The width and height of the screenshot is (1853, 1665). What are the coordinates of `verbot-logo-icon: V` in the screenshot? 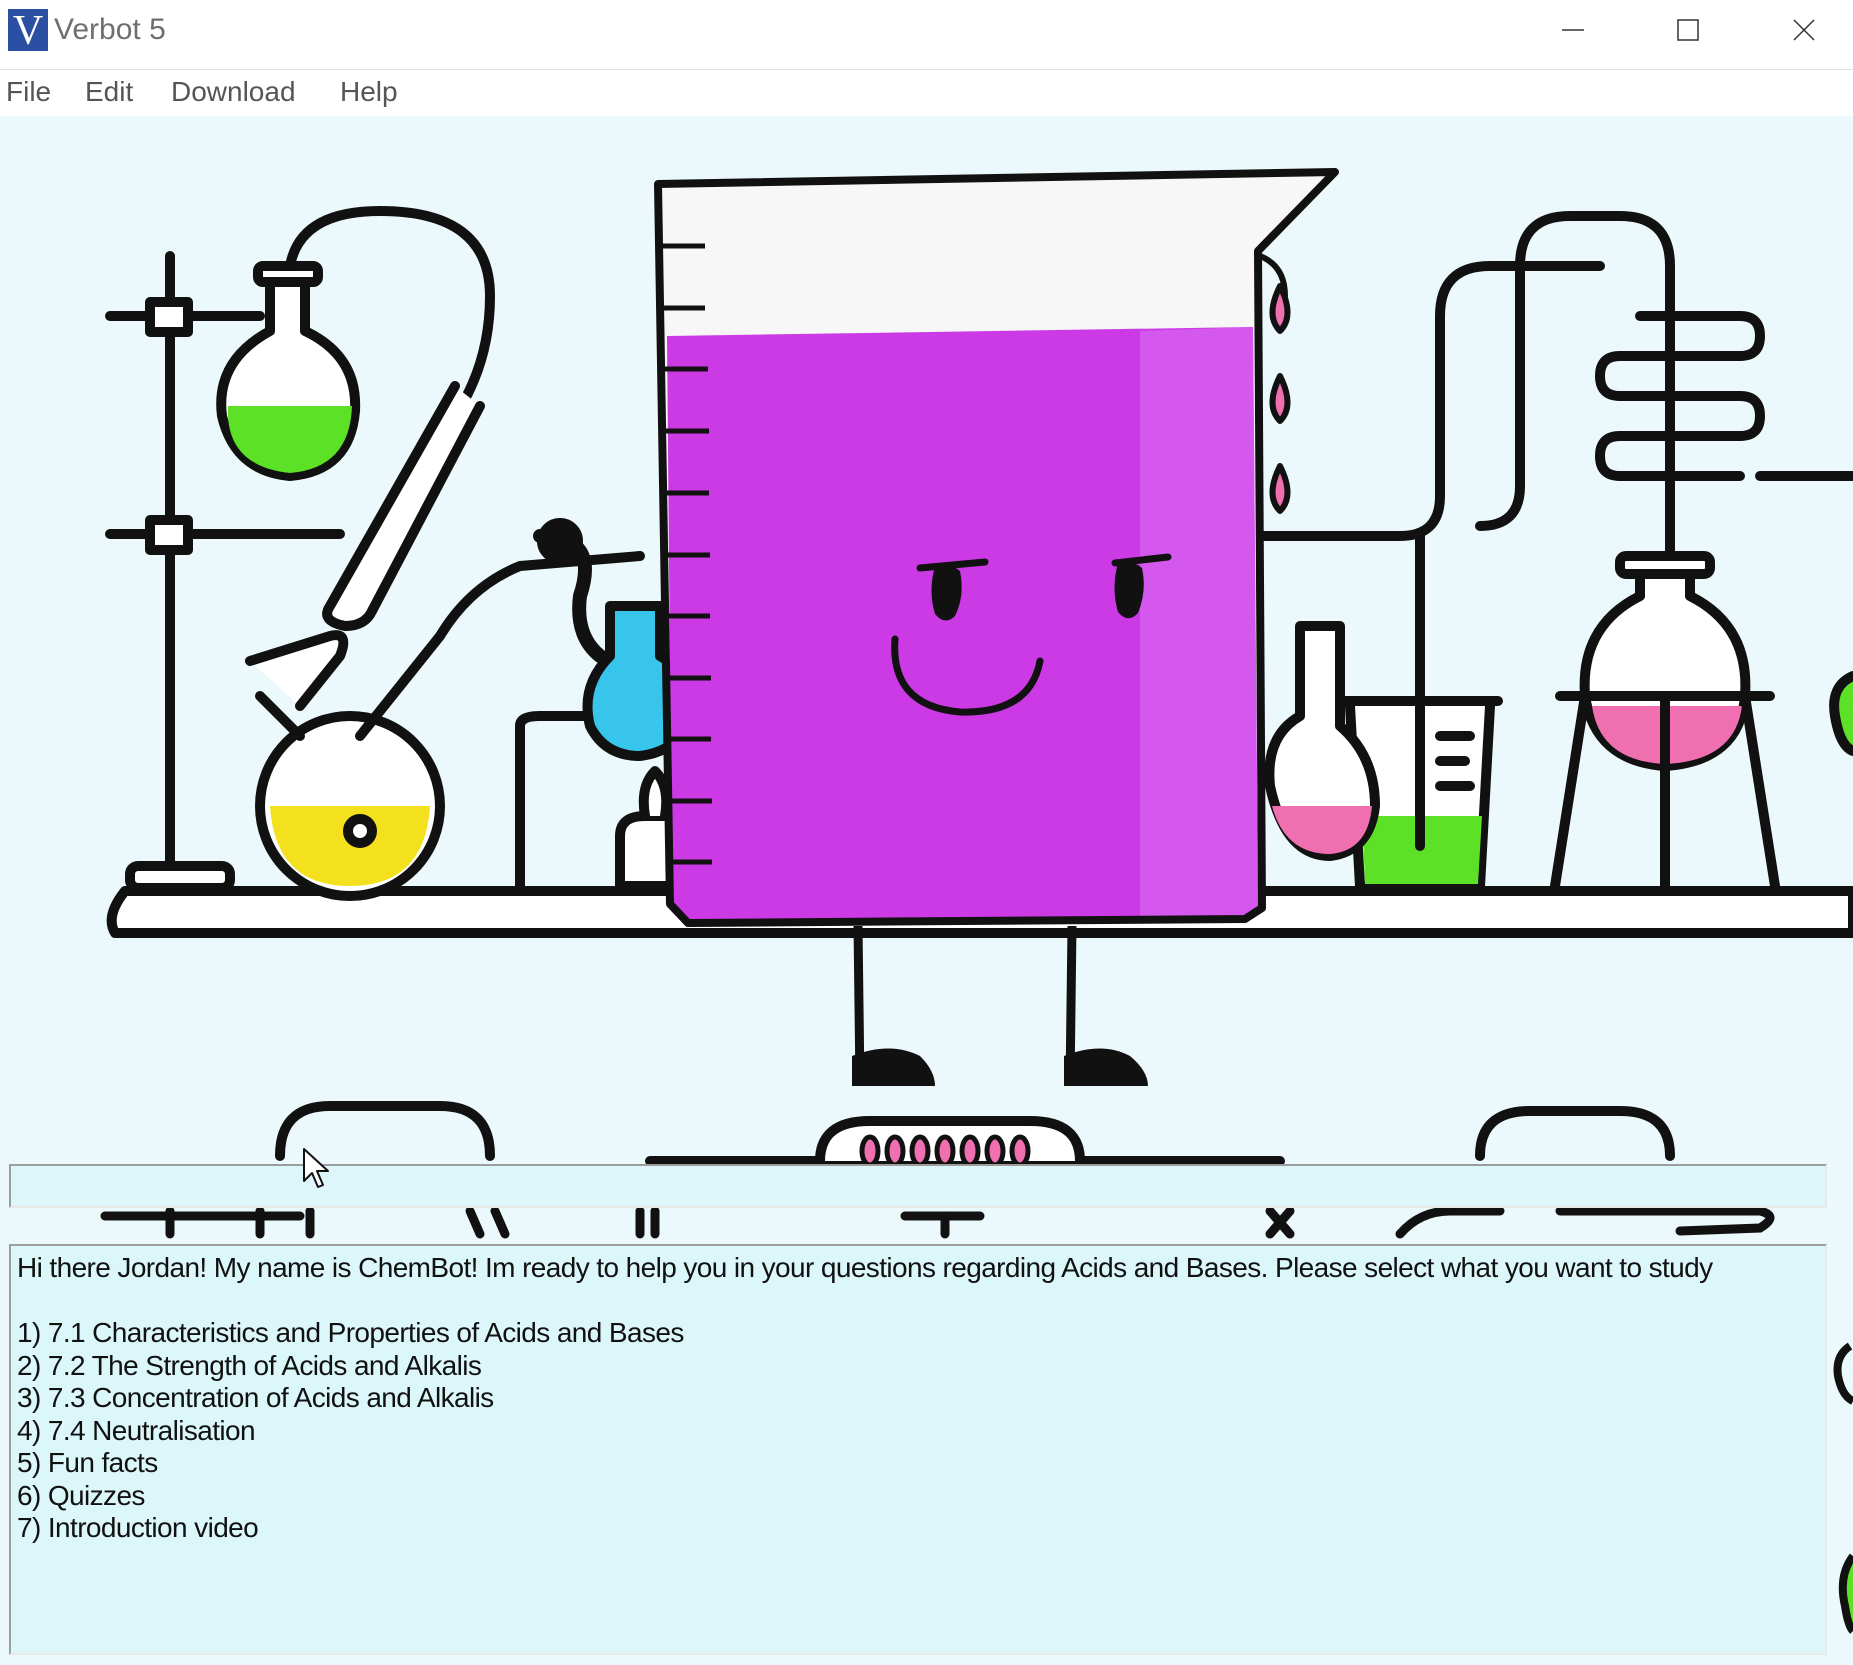 It's located at (28, 31).